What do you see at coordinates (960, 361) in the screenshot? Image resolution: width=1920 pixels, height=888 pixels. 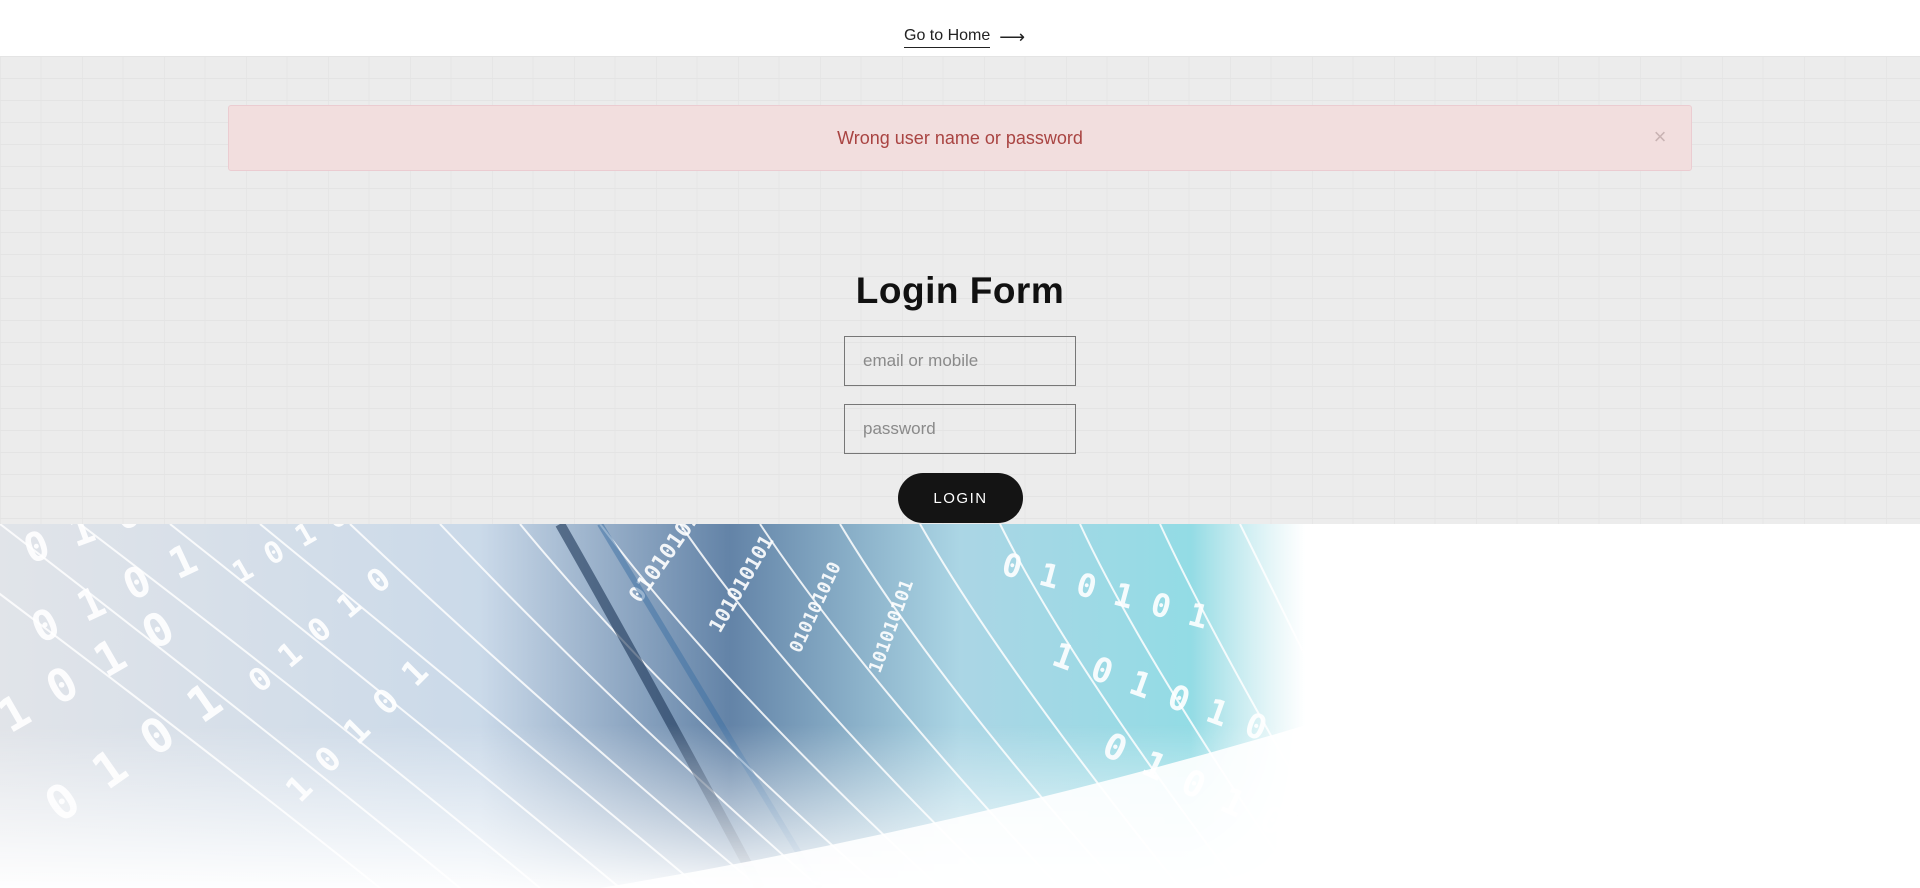 I see `email-field` at bounding box center [960, 361].